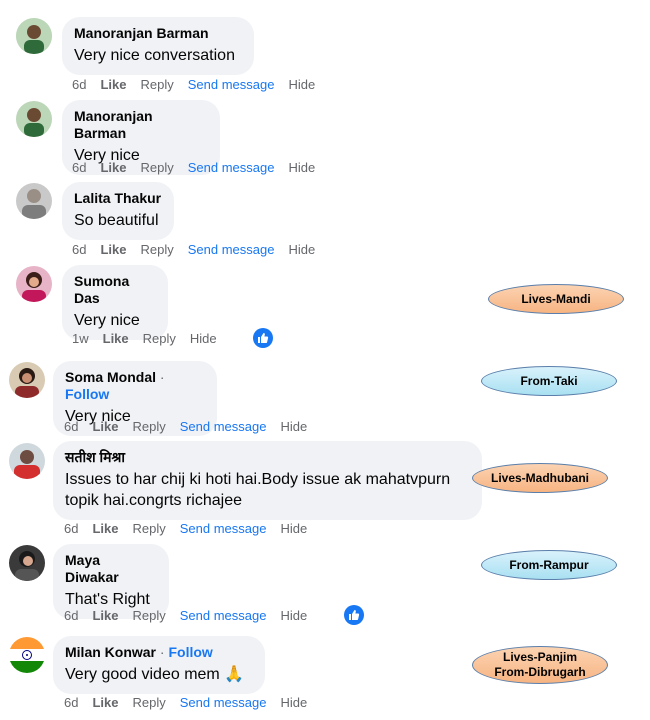  Describe the element at coordinates (549, 381) in the screenshot. I see `location-tag: From-Taki` at that location.